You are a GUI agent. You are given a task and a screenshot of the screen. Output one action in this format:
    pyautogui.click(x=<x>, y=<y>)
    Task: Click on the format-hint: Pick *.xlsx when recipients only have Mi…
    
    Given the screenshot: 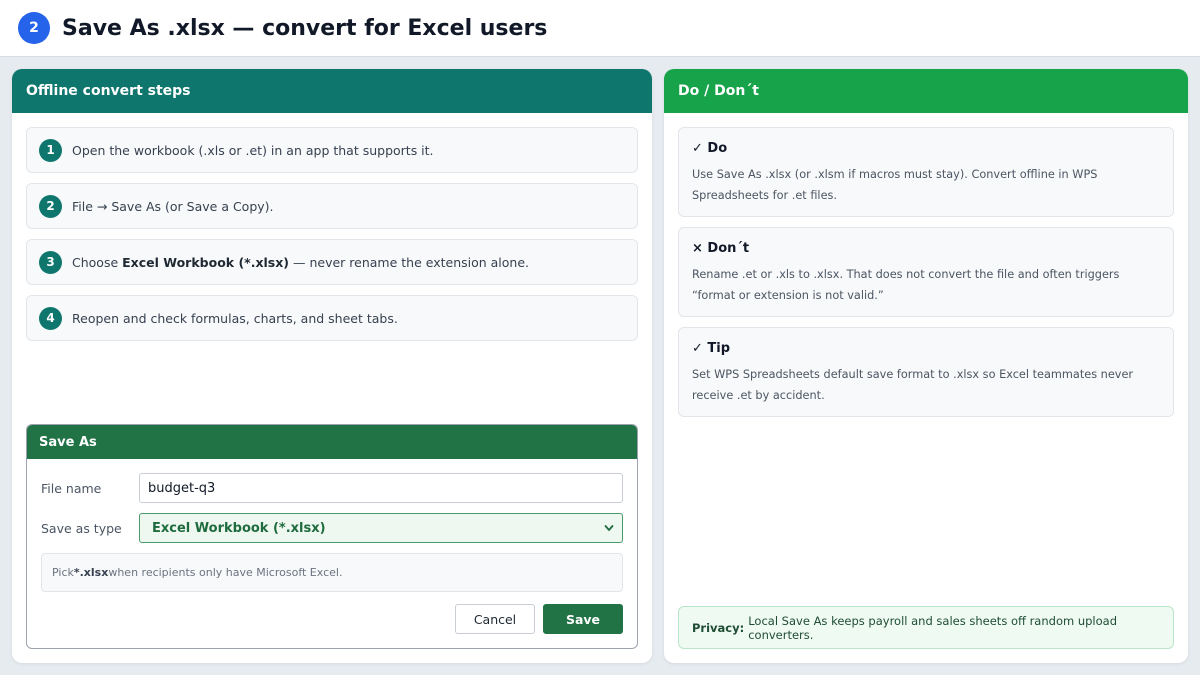 What is the action you would take?
    pyautogui.click(x=332, y=572)
    